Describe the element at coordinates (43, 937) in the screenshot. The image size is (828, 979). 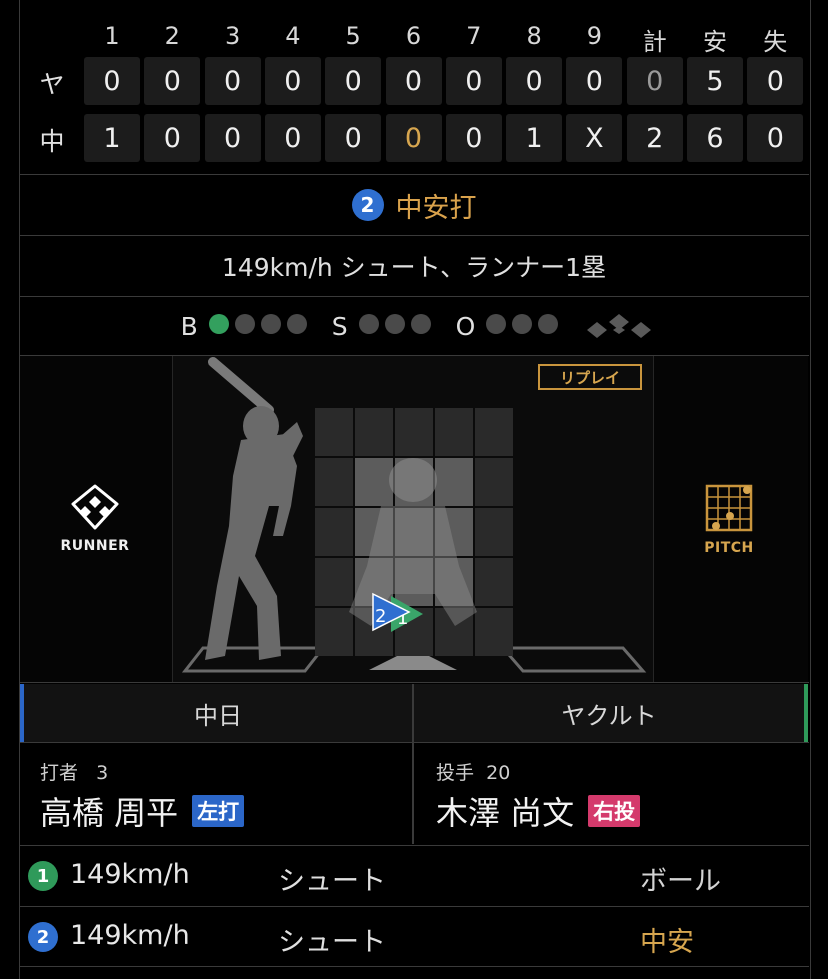
I see `pitch-number-badge: 2` at that location.